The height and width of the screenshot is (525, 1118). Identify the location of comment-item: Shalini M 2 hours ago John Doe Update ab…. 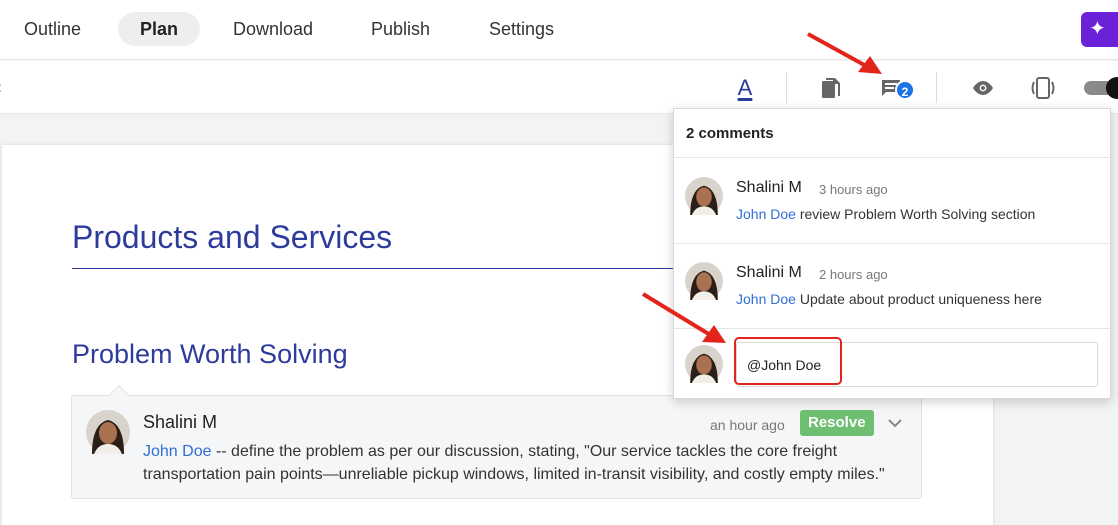
(892, 286).